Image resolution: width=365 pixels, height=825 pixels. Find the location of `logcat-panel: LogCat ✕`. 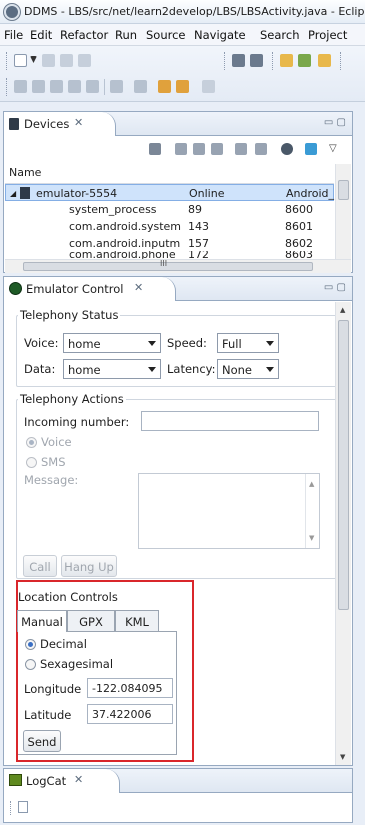

logcat-panel: LogCat ✕ is located at coordinates (178, 795).